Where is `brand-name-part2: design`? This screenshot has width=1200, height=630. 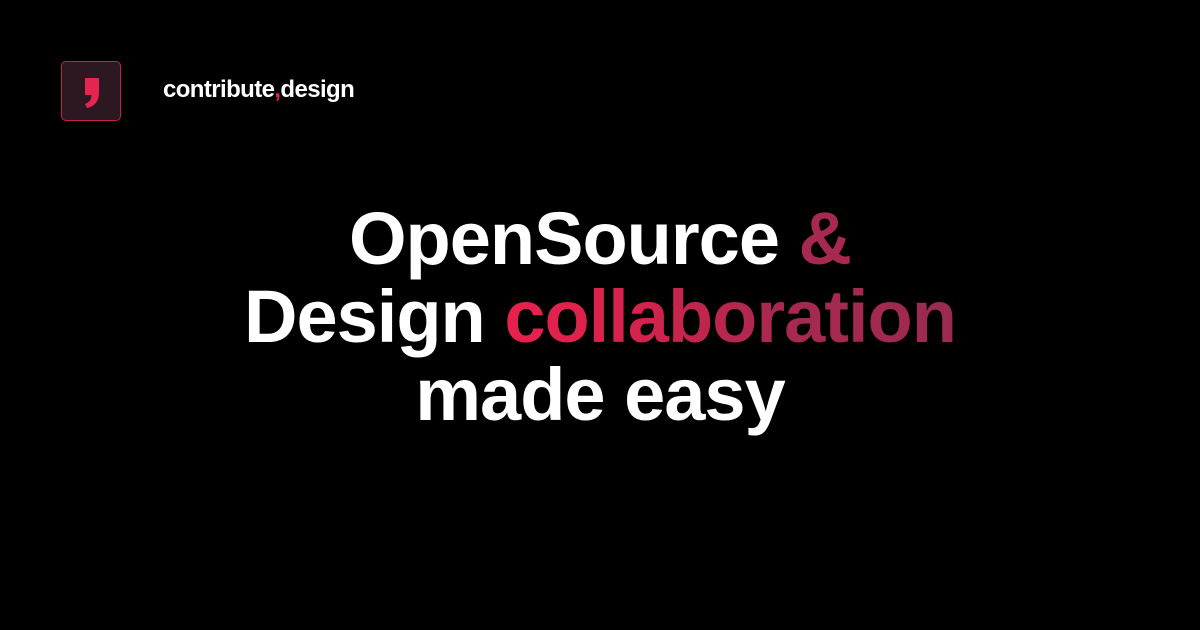
brand-name-part2: design is located at coordinates (317, 89).